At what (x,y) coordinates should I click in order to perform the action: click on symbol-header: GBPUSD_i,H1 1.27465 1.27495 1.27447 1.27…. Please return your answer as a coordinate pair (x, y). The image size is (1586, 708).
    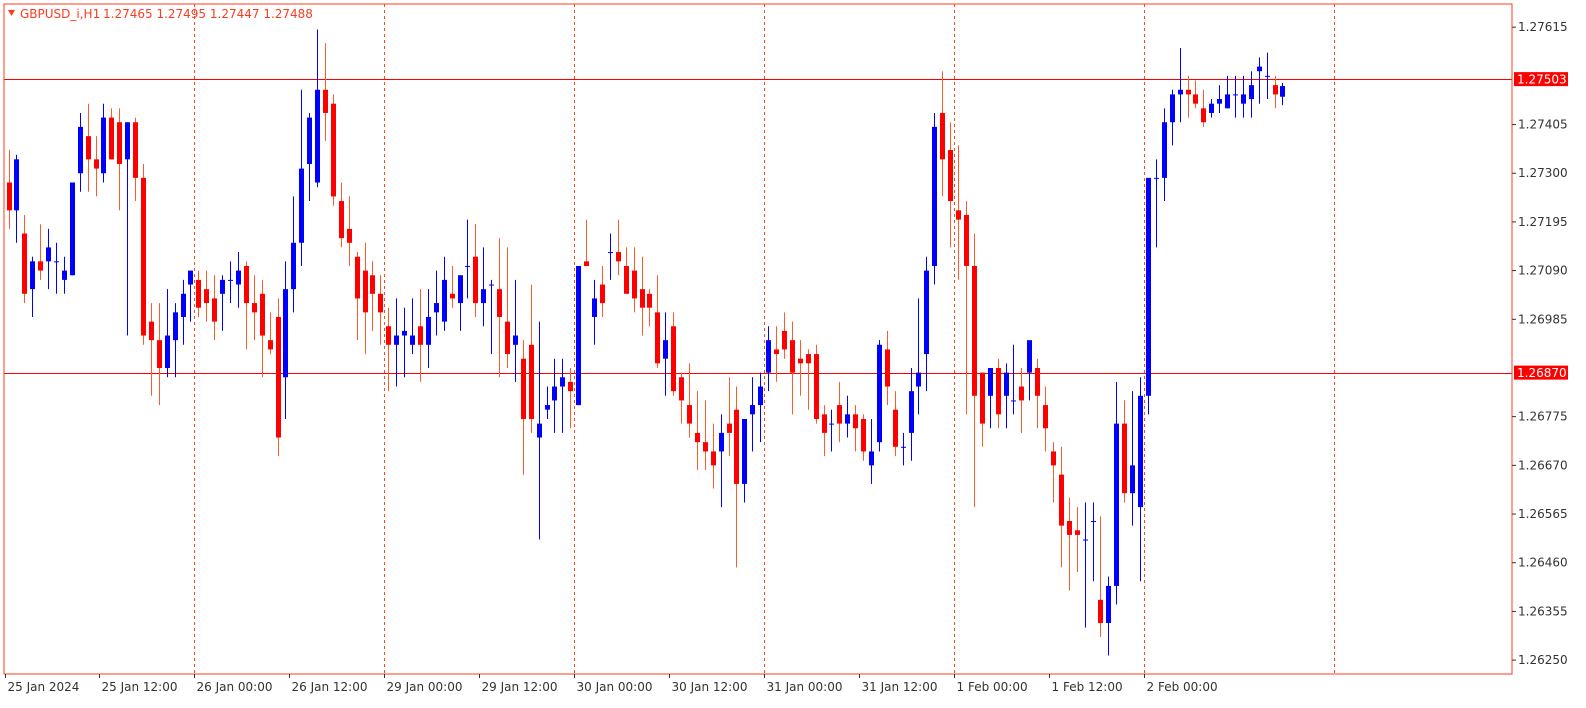
    Looking at the image, I should click on (160, 14).